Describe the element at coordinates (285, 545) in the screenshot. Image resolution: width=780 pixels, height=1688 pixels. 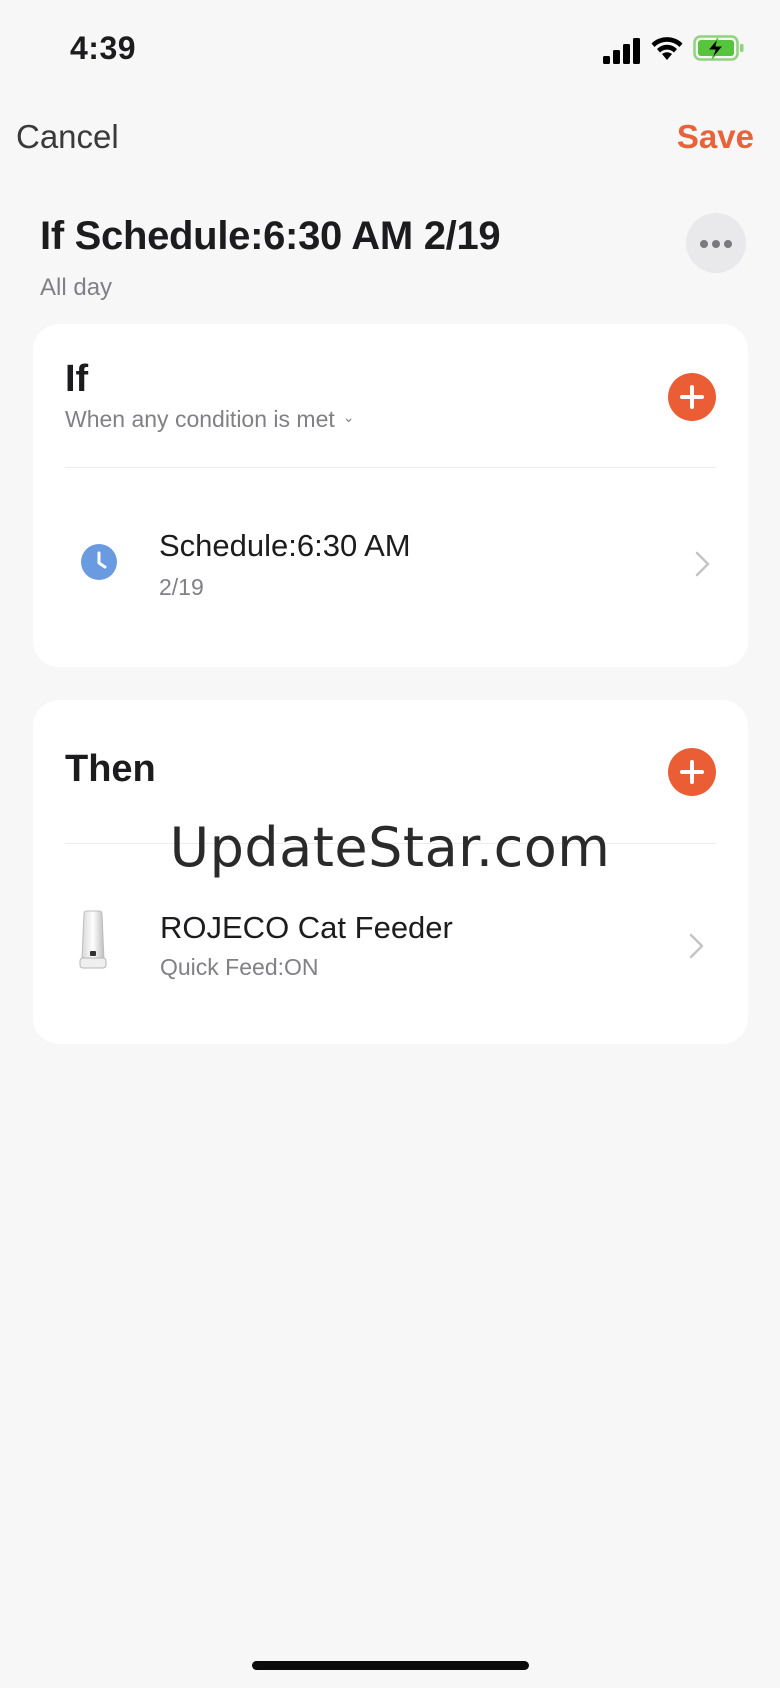
I see `condition-item-title: Schedule:6:30 AM` at that location.